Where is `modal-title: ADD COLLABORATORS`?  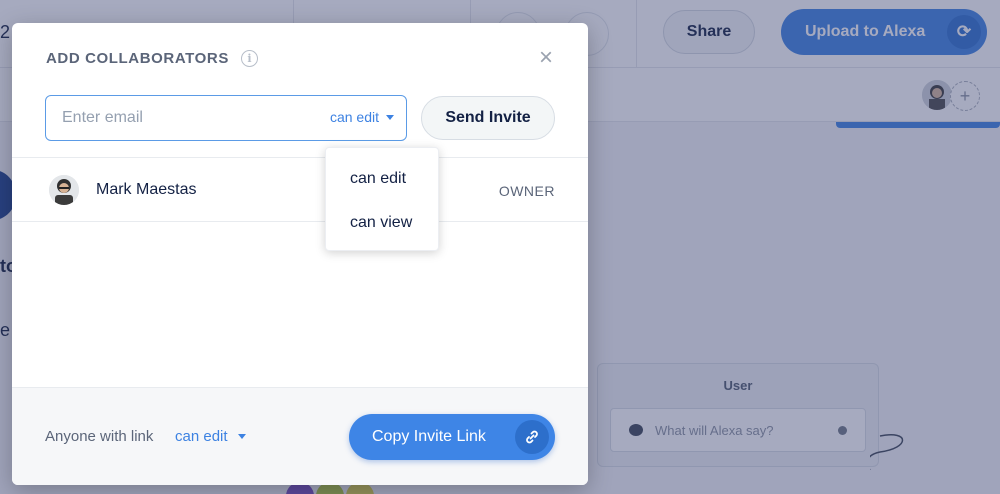 modal-title: ADD COLLABORATORS is located at coordinates (137, 58).